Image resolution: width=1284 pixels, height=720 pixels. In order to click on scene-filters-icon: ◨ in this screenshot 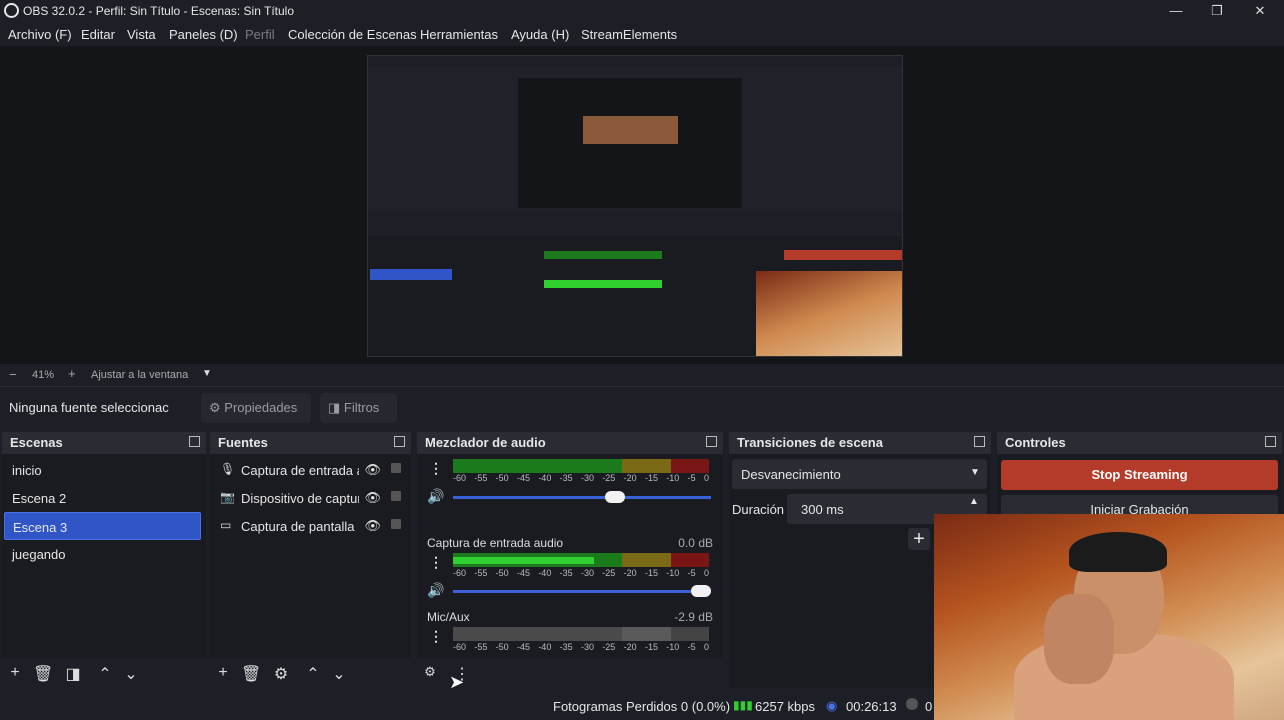, I will do `click(73, 674)`.